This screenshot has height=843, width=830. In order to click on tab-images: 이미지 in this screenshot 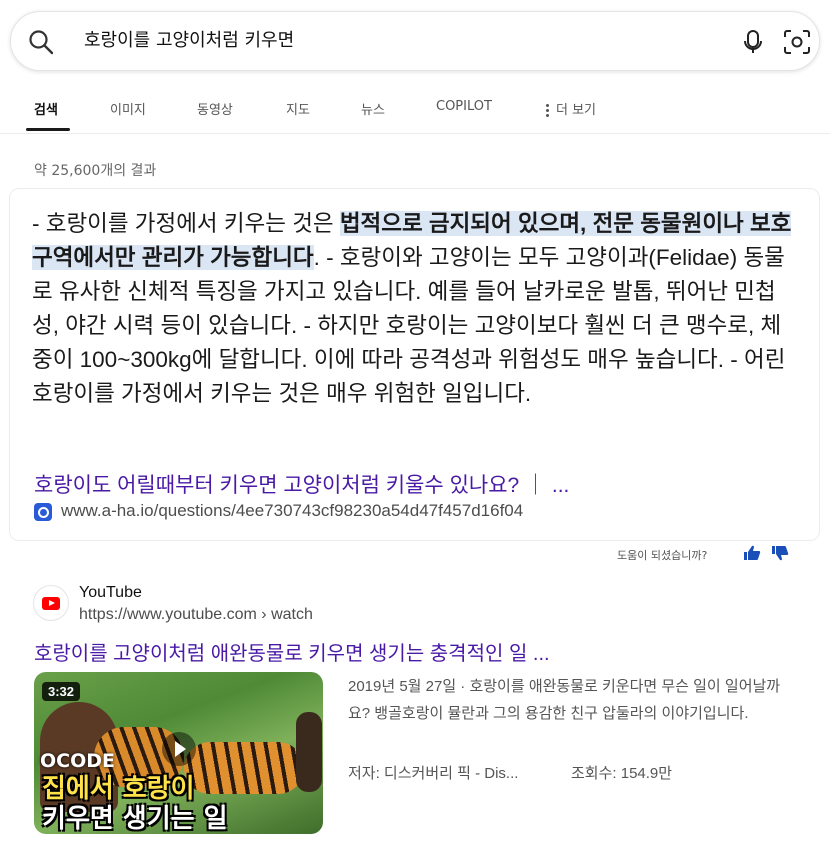, I will do `click(128, 108)`.